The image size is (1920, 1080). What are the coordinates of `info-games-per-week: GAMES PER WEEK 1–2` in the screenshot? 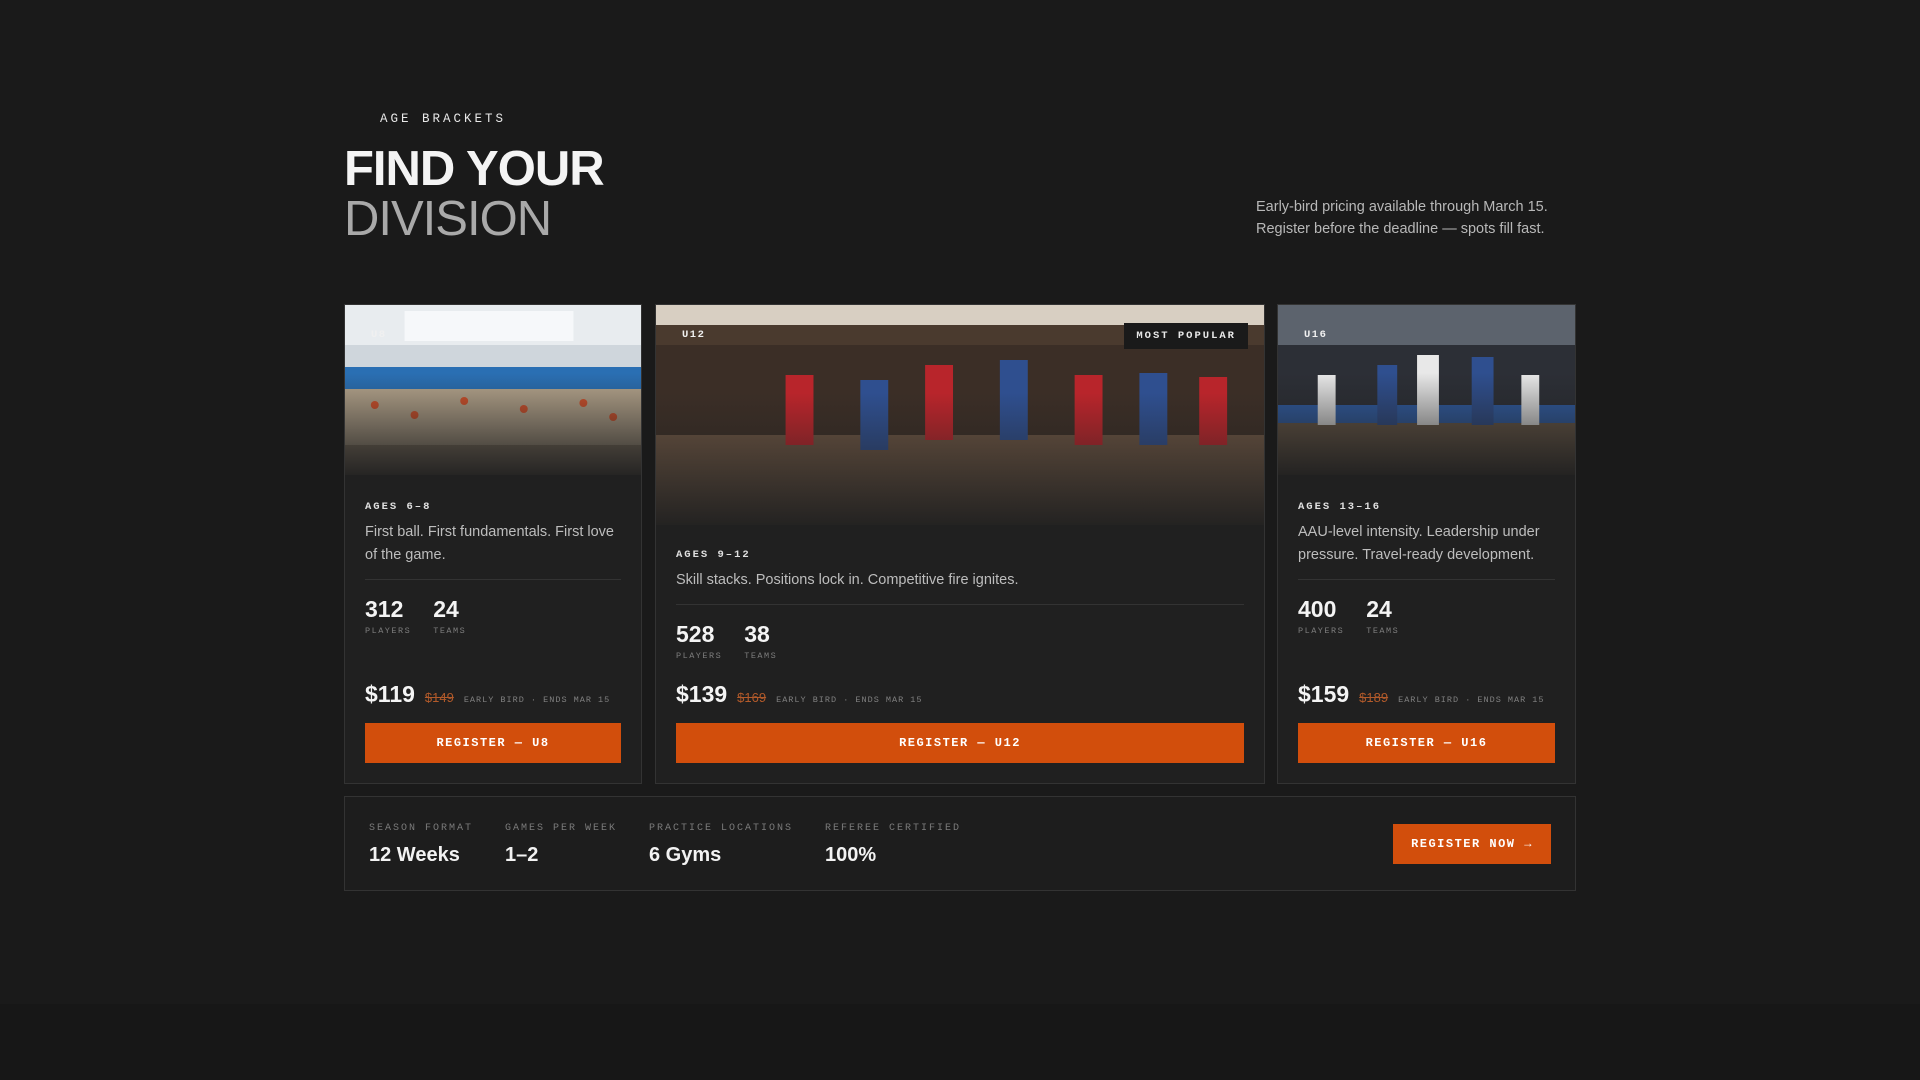 It's located at (561, 845).